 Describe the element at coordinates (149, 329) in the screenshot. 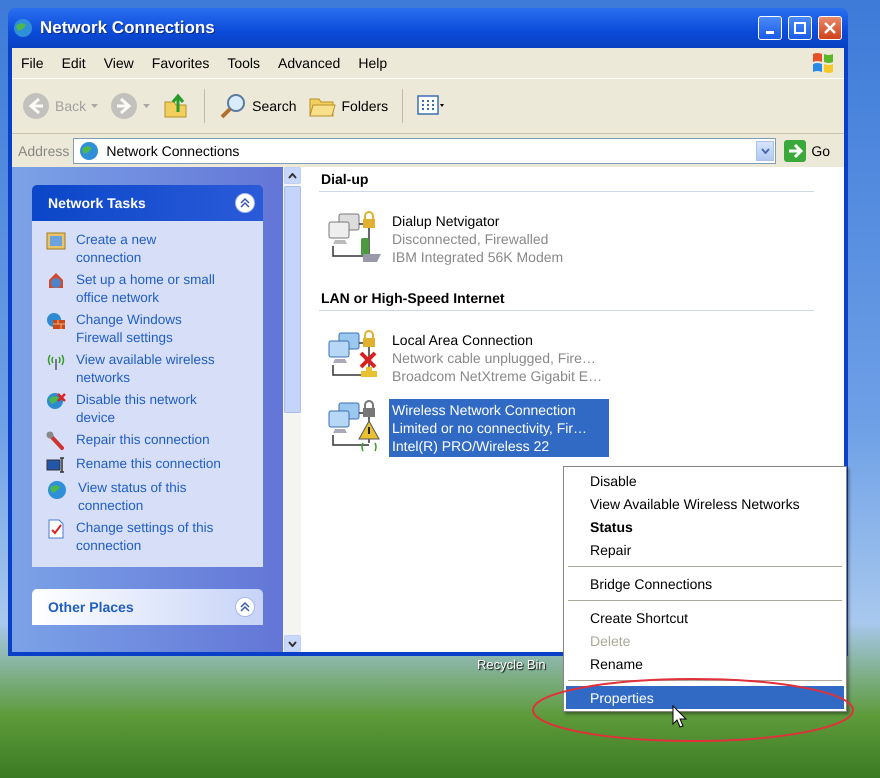

I see `task-link: Change Windows Firewall settings` at that location.